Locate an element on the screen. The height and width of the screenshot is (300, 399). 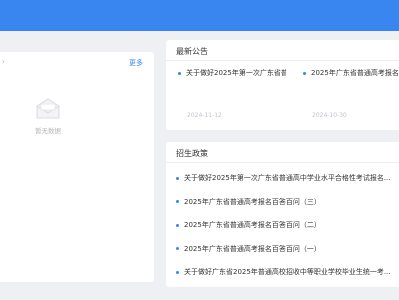
top-header-bar is located at coordinates (199, 15).